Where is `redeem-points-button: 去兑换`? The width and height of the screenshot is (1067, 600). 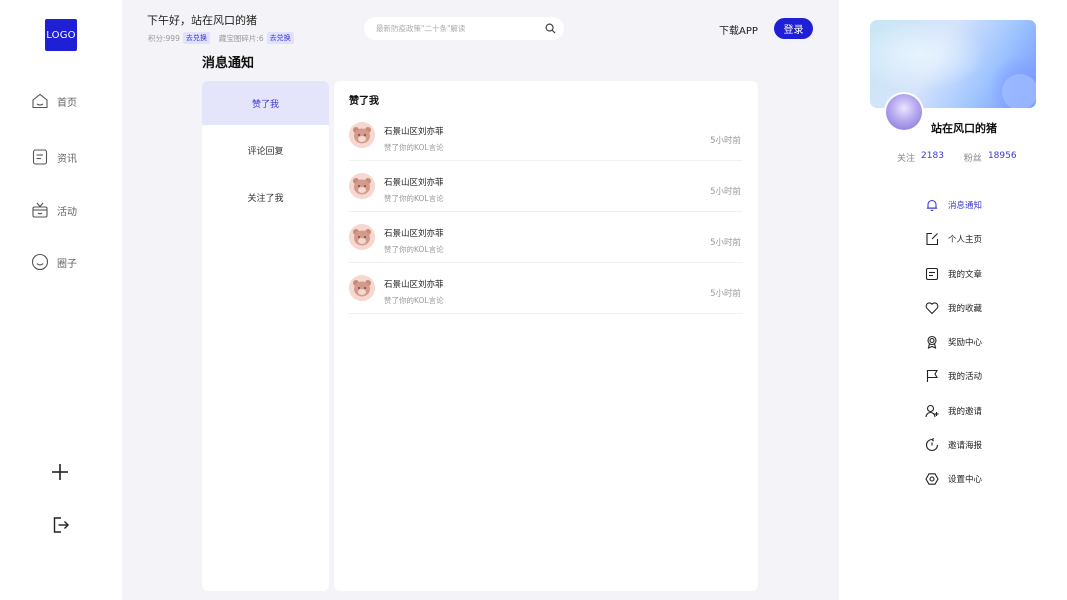
redeem-points-button: 去兑换 is located at coordinates (196, 38).